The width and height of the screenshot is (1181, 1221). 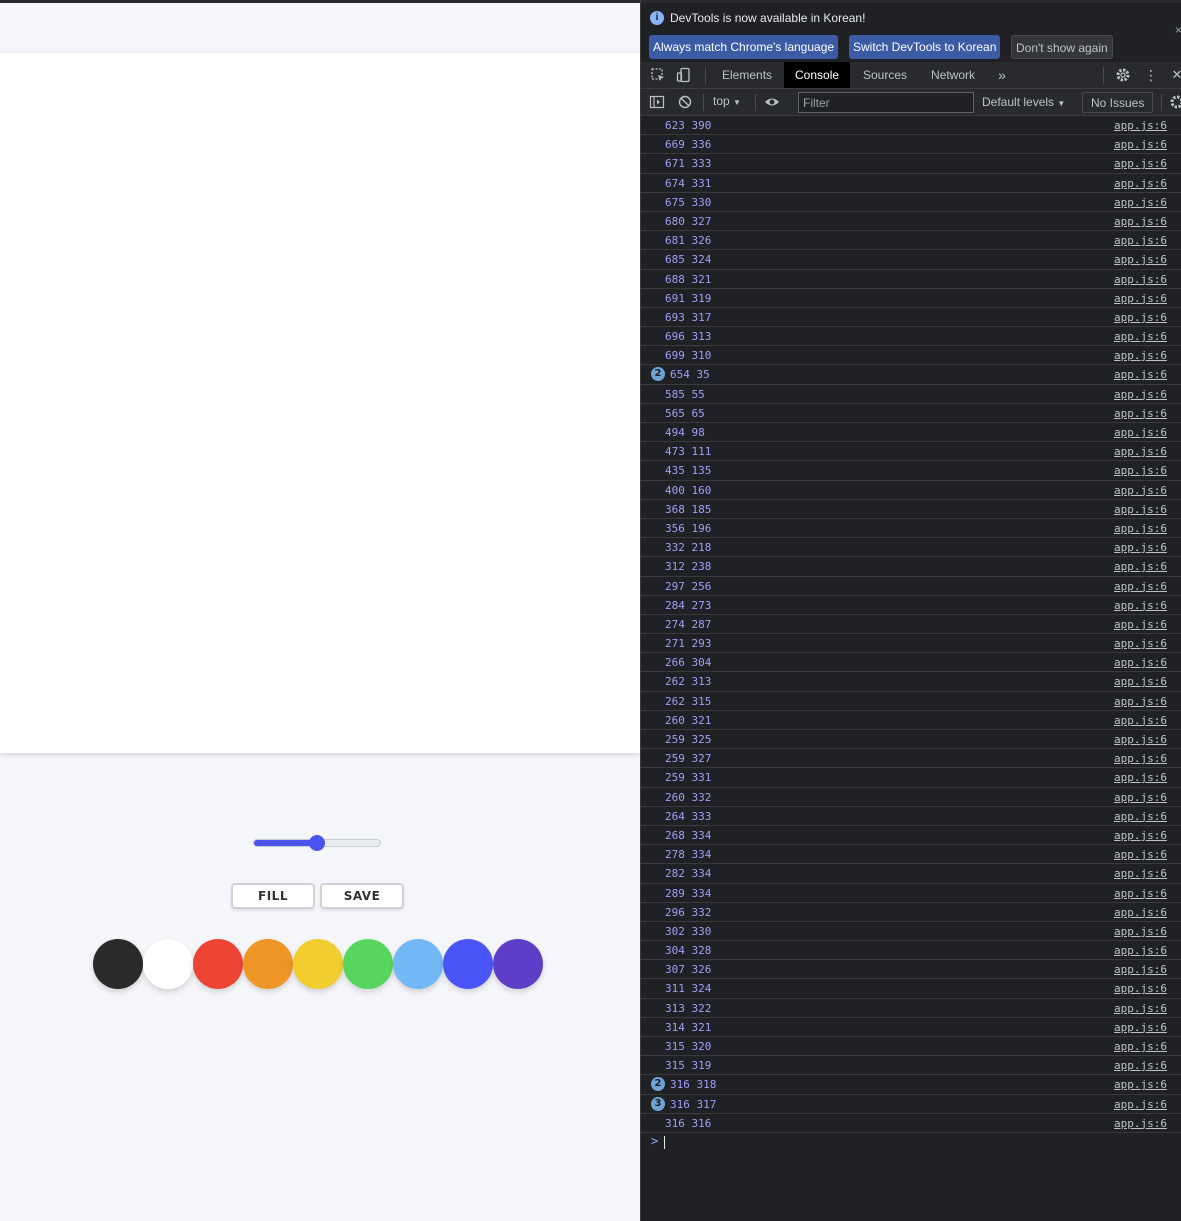 What do you see at coordinates (684, 75) in the screenshot?
I see `device-toolbar-icon` at bounding box center [684, 75].